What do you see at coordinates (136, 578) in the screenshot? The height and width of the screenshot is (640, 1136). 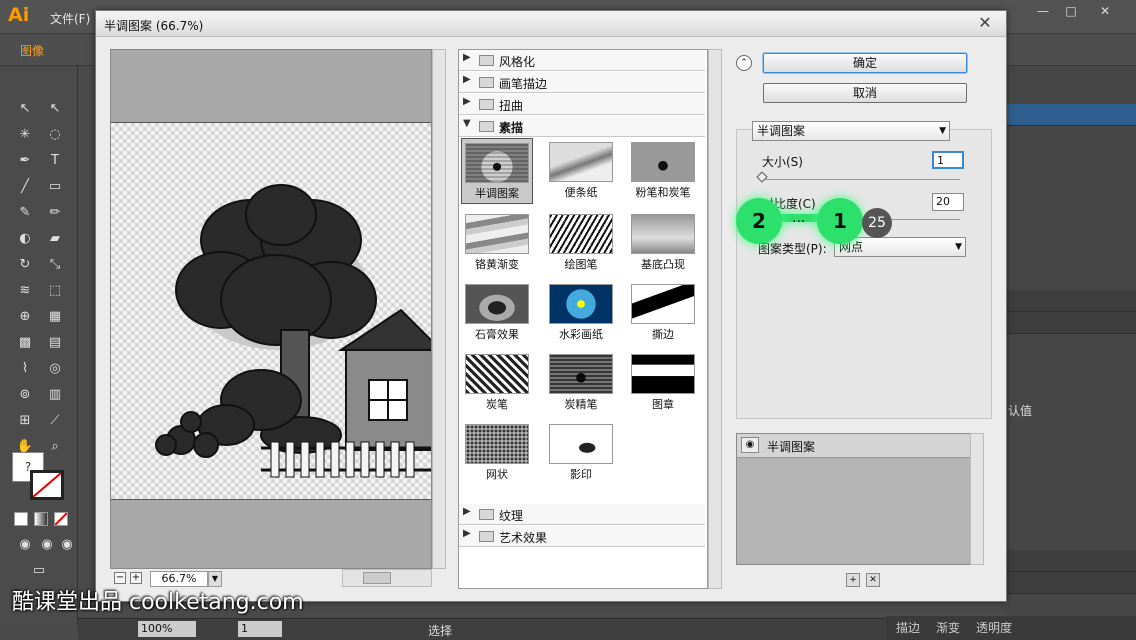 I see `zoom-in-button: +` at bounding box center [136, 578].